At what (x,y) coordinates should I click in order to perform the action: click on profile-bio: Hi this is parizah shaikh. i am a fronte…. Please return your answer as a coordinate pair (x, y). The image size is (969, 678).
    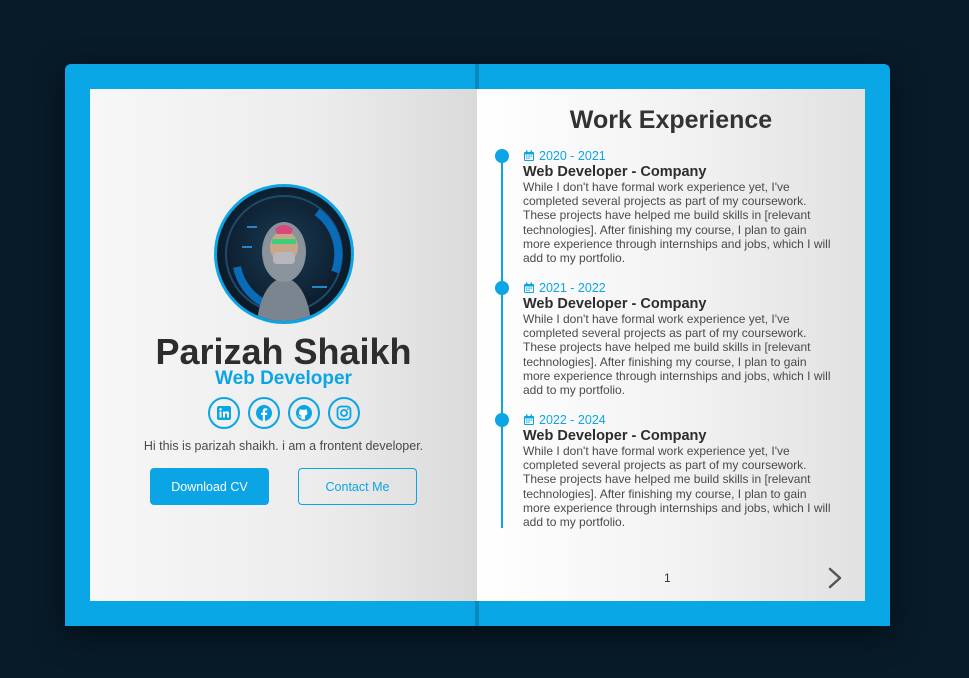
    Looking at the image, I should click on (283, 446).